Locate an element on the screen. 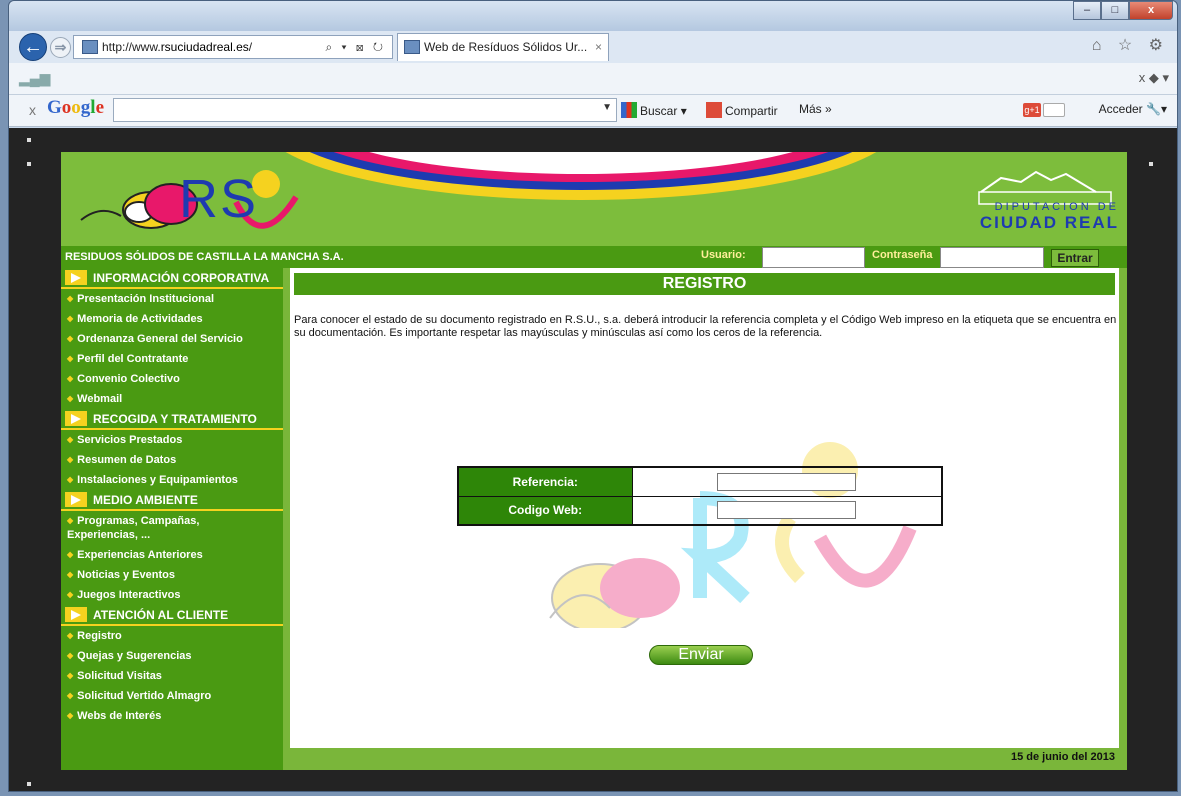  sidebar-item-convenio: ◆ Convenio Colectivo is located at coordinates (172, 379).